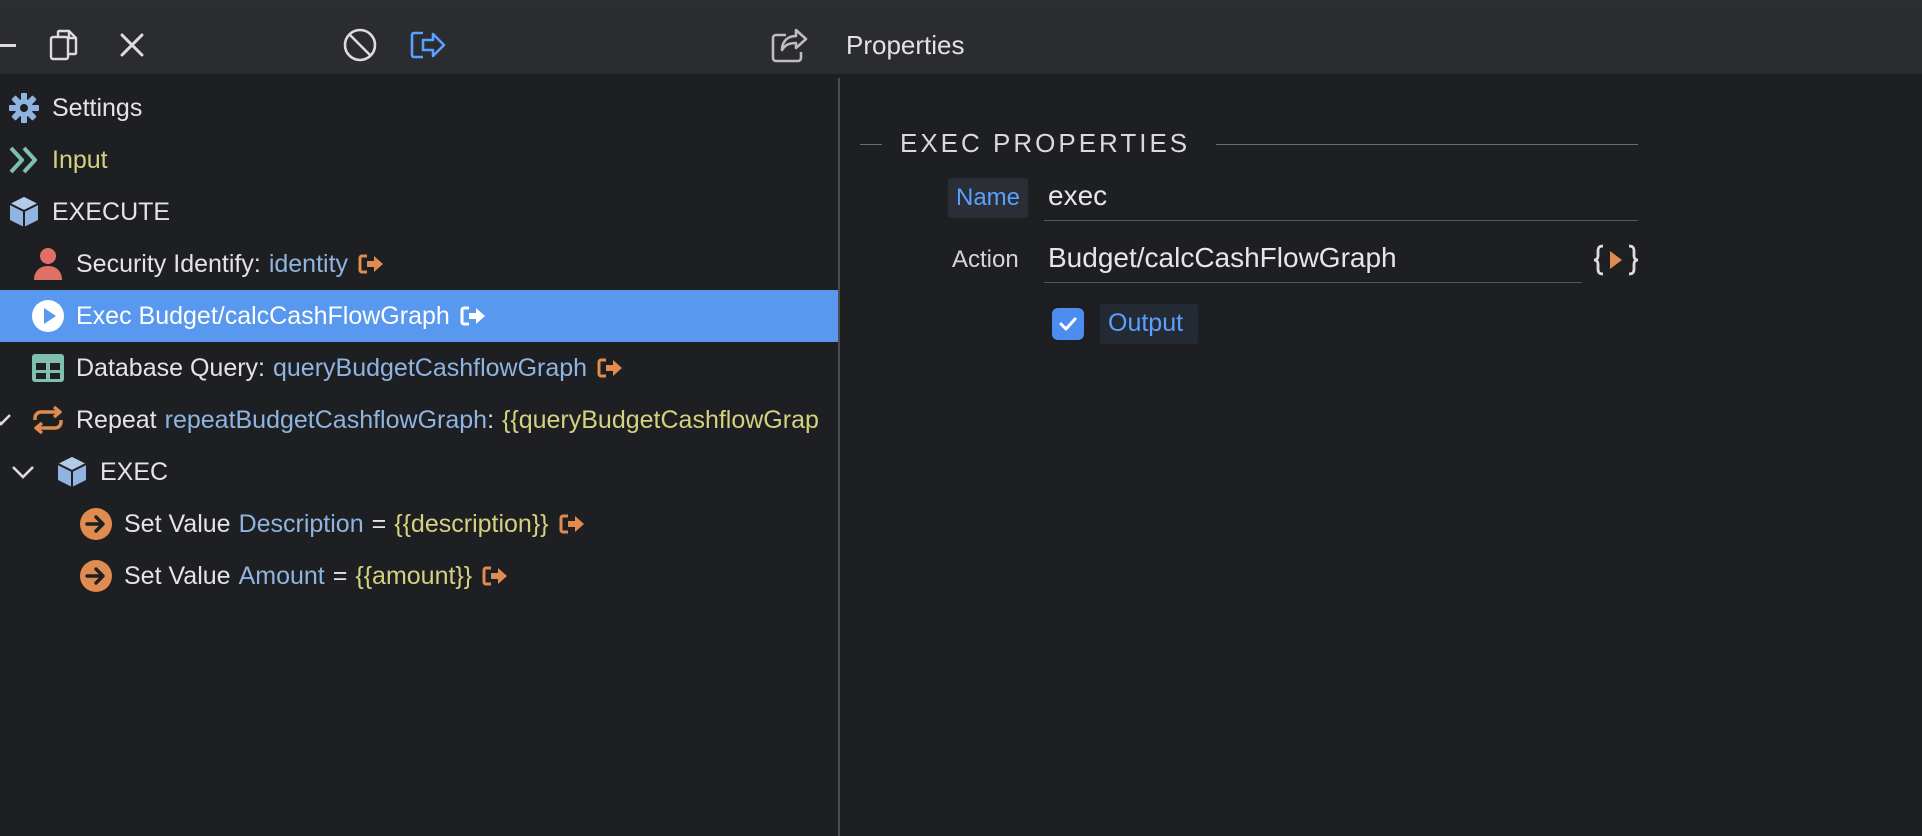  What do you see at coordinates (360, 45) in the screenshot?
I see `disable-icon` at bounding box center [360, 45].